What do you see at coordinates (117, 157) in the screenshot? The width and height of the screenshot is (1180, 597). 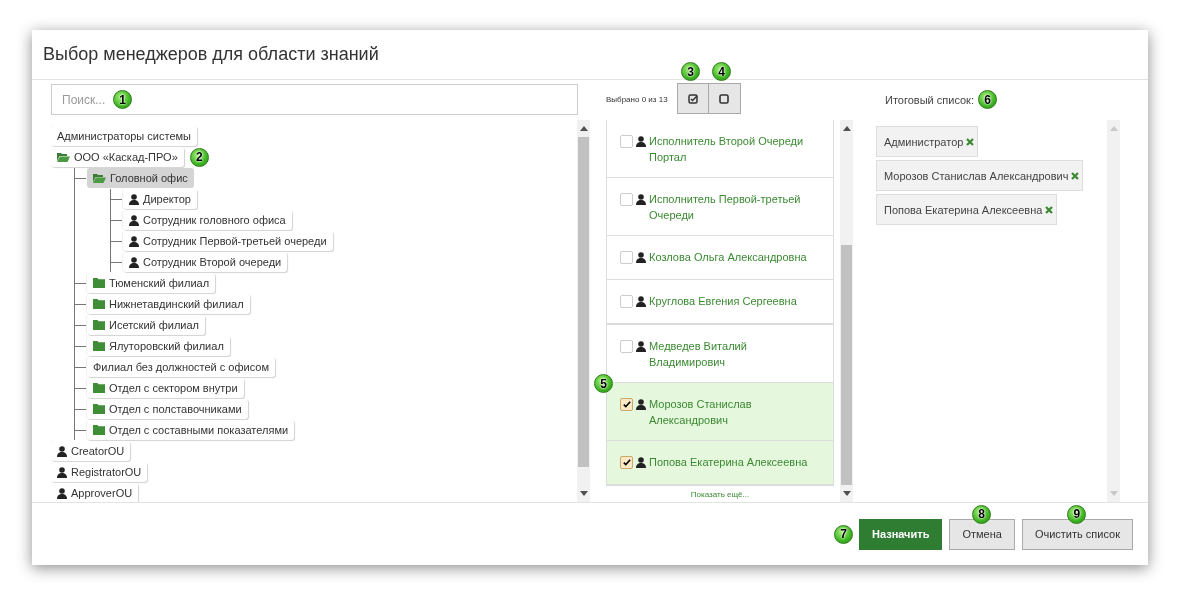 I see `tree-node: ООО «Каскад-ПРО»` at bounding box center [117, 157].